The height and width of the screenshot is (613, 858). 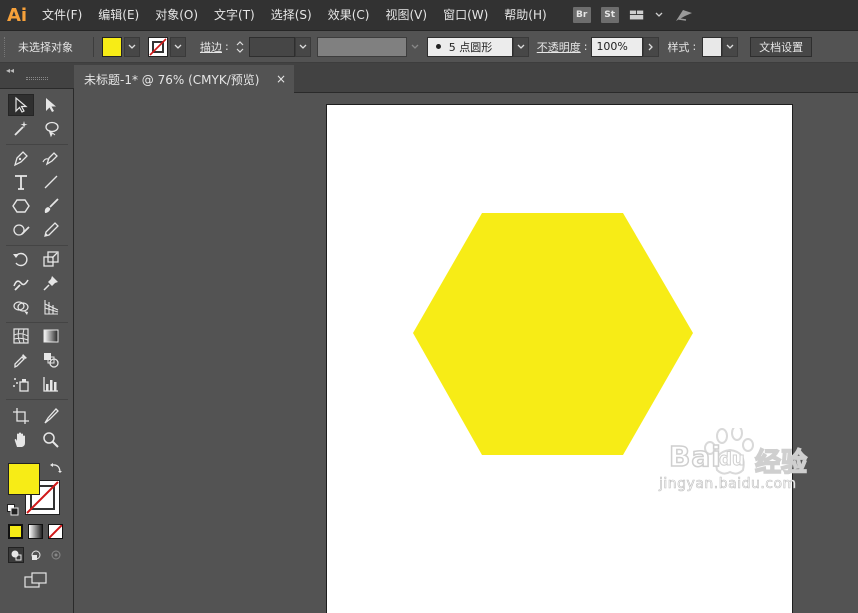 I want to click on eyedropper-tool, so click(x=21, y=360).